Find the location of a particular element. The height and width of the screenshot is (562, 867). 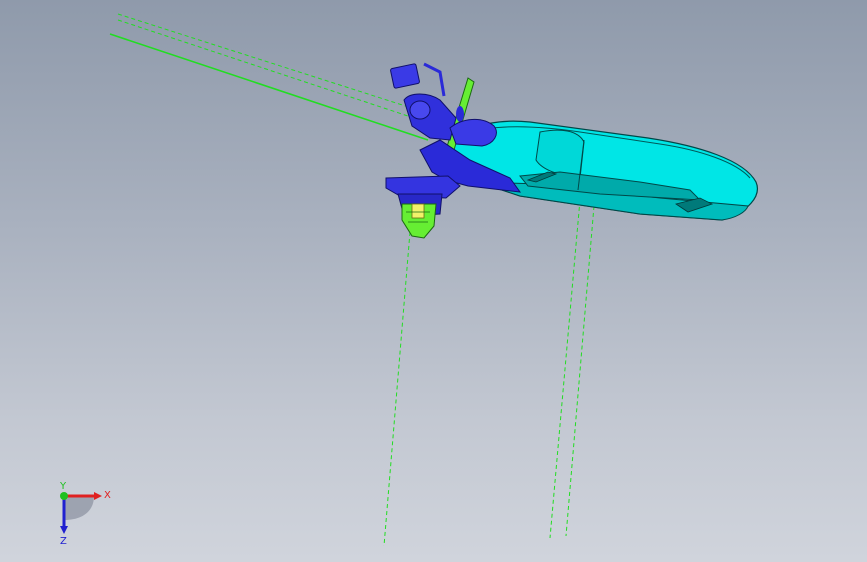

orientation-triad: X Y Z is located at coordinates (85, 515).